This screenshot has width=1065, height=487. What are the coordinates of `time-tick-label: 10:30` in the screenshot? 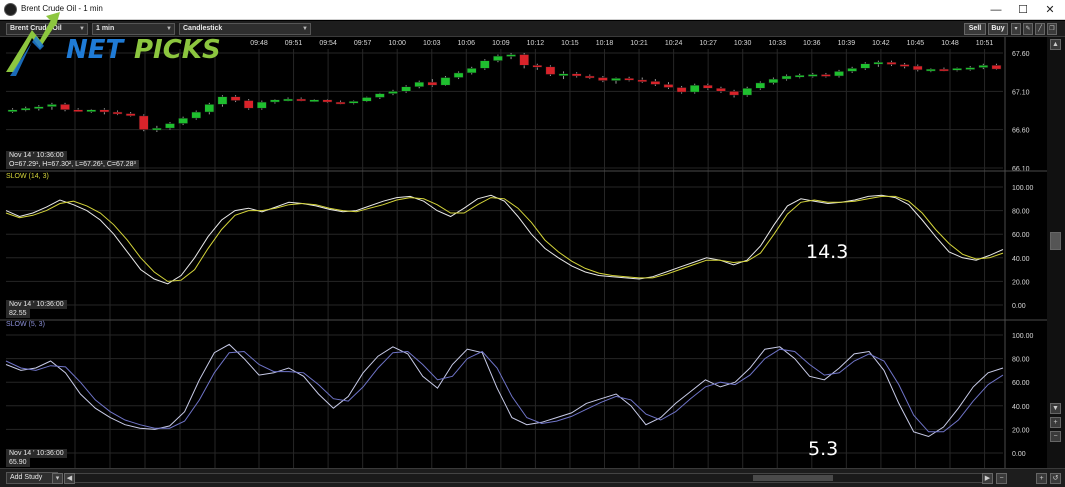 It's located at (743, 43).